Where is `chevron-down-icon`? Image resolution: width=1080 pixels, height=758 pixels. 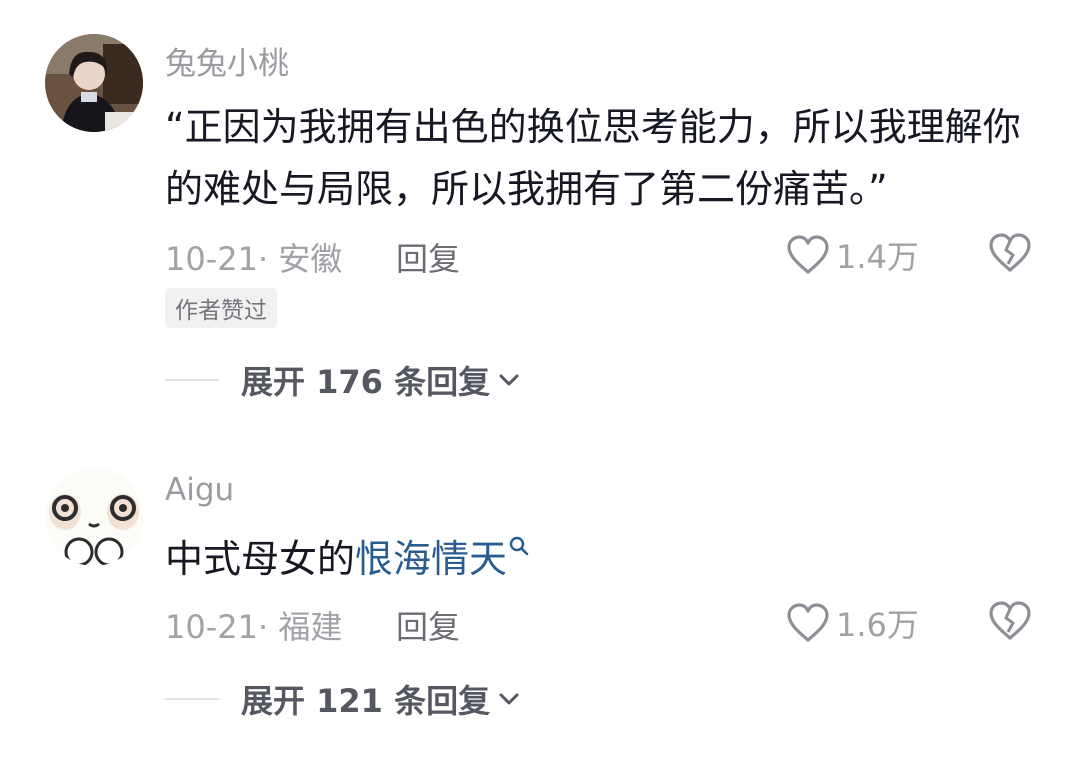
chevron-down-icon is located at coordinates (509, 699).